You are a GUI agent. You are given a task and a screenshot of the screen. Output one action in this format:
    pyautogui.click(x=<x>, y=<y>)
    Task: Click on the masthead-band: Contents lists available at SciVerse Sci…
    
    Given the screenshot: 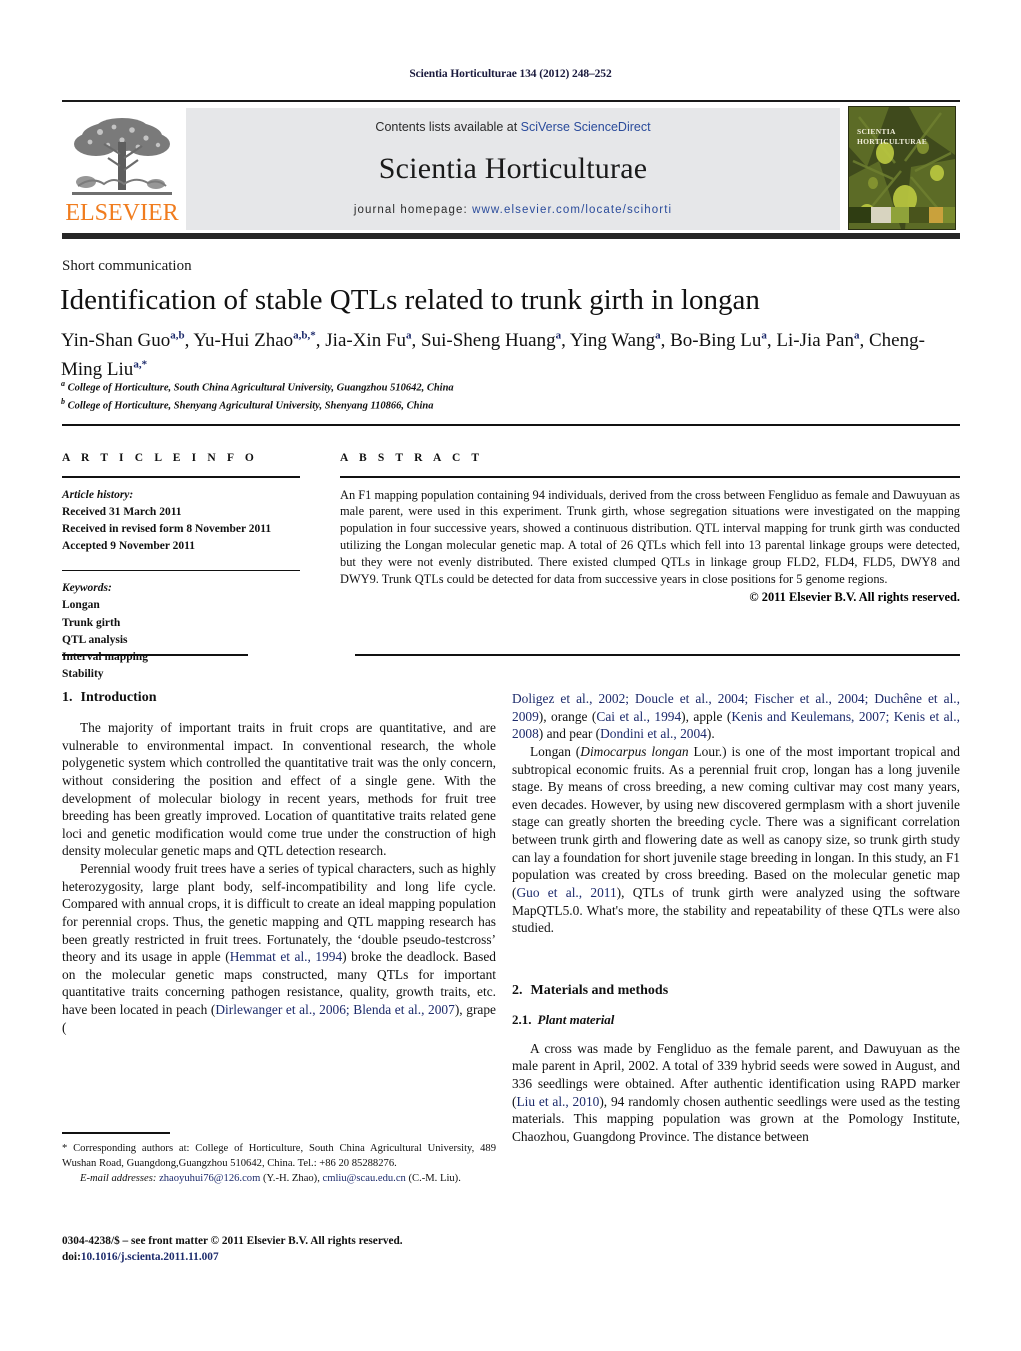 What is the action you would take?
    pyautogui.click(x=513, y=169)
    